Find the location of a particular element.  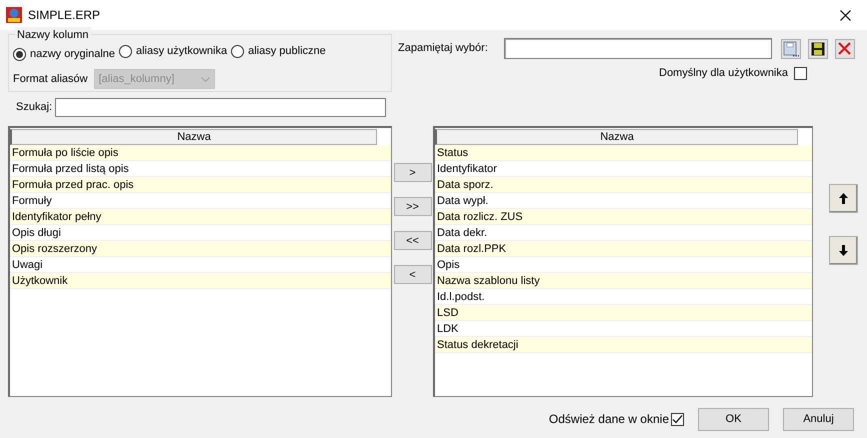

search-field is located at coordinates (220, 107).